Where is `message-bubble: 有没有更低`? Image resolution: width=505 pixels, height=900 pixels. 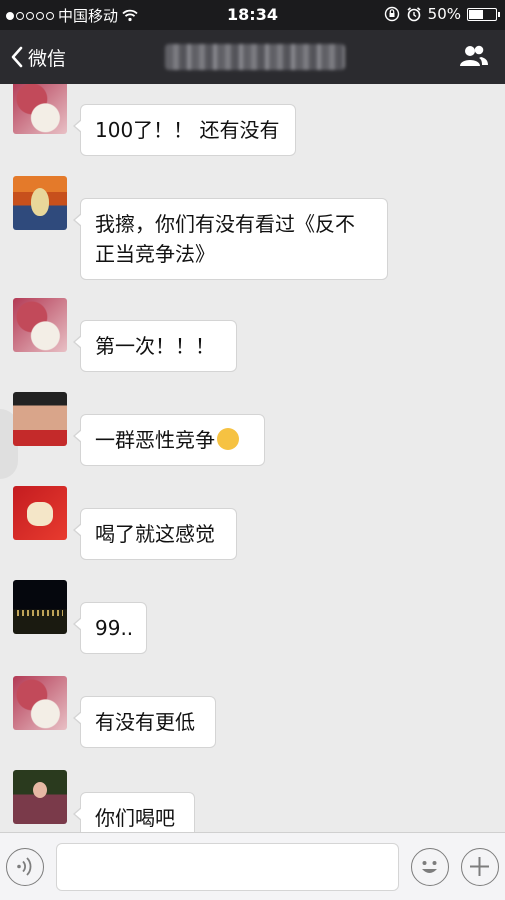
message-bubble: 有没有更低 is located at coordinates (144, 722).